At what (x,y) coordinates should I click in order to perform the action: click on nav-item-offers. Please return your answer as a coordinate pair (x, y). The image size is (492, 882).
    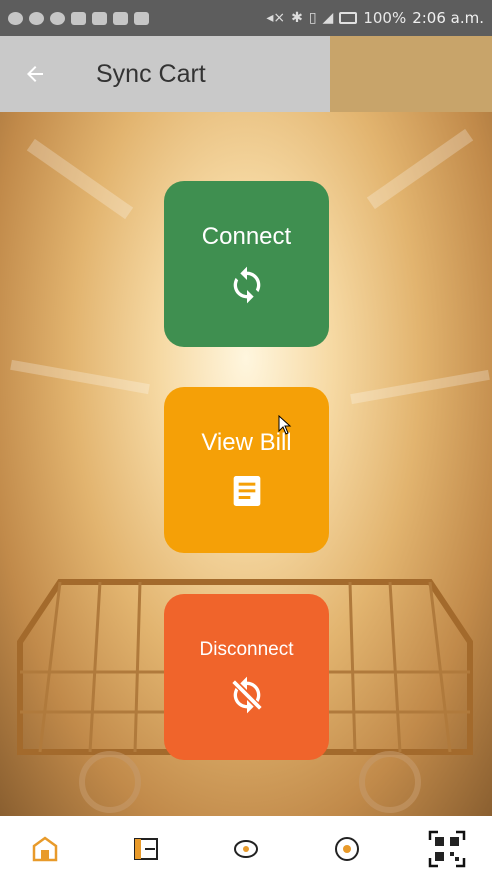
    Looking at the image, I should click on (246, 849).